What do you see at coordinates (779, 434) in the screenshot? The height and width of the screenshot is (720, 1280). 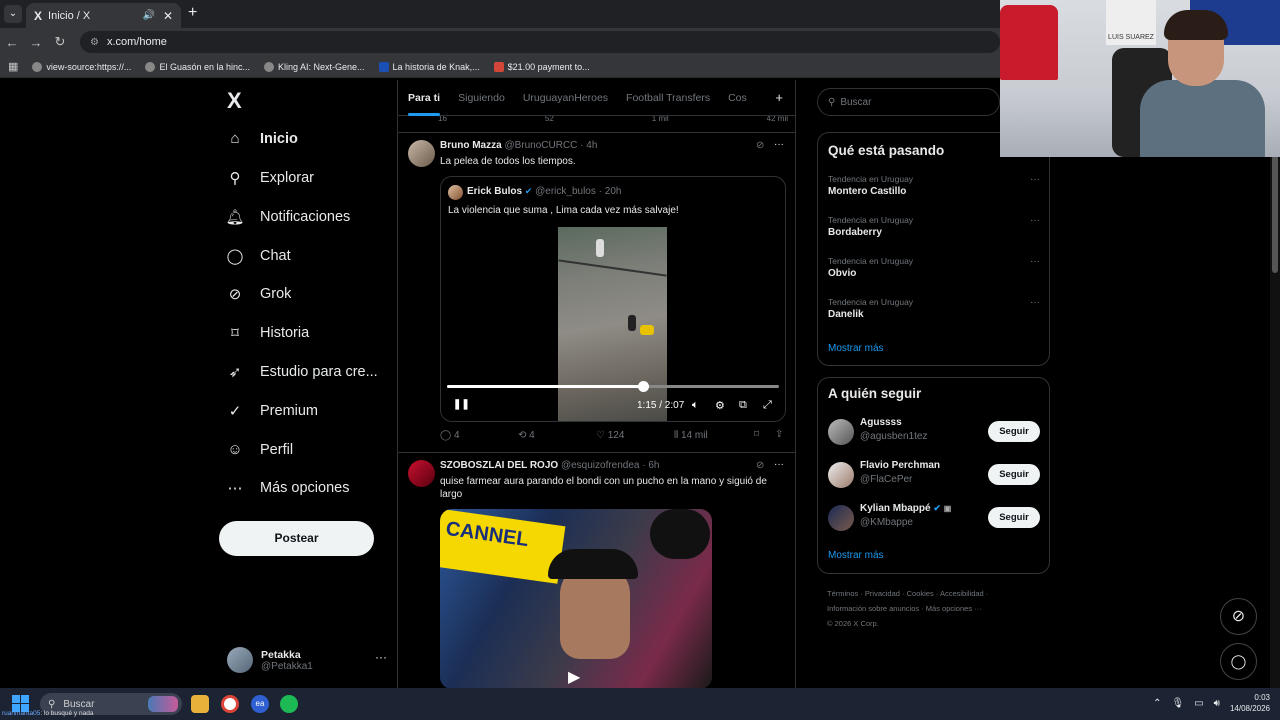 I see `share-icon: ⇪` at bounding box center [779, 434].